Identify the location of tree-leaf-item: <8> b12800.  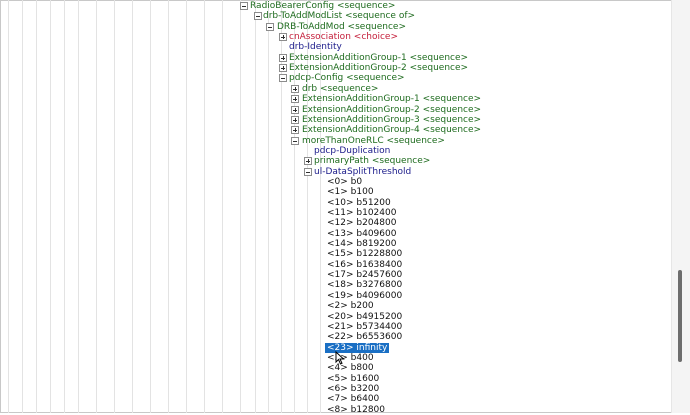
(330, 410).